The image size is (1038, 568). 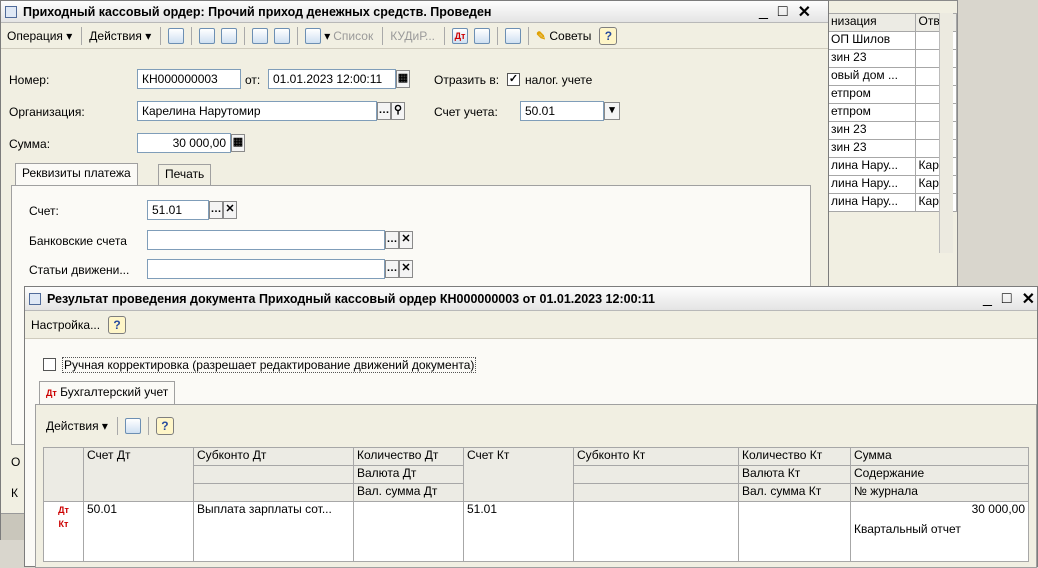 What do you see at coordinates (257, 111) in the screenshot?
I see `organization-field: Карелина Нарутомир` at bounding box center [257, 111].